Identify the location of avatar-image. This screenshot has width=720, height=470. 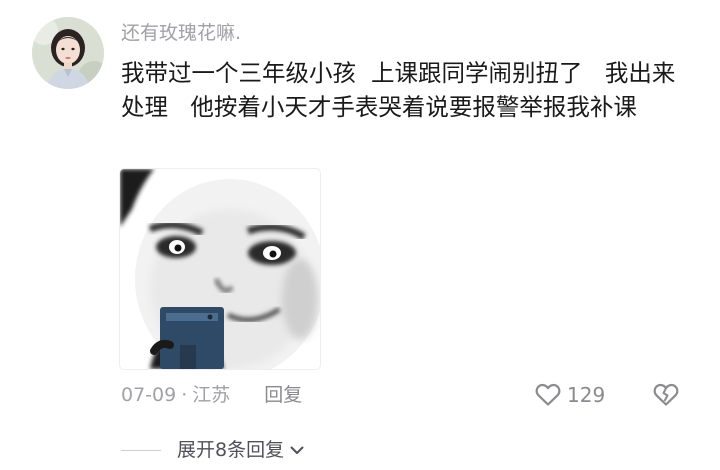
(68, 53).